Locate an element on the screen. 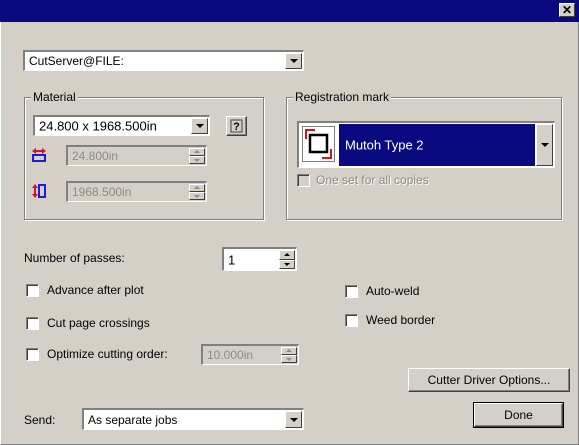 The width and height of the screenshot is (579, 445). optimize-distance-field: 10.000in is located at coordinates (250, 354).